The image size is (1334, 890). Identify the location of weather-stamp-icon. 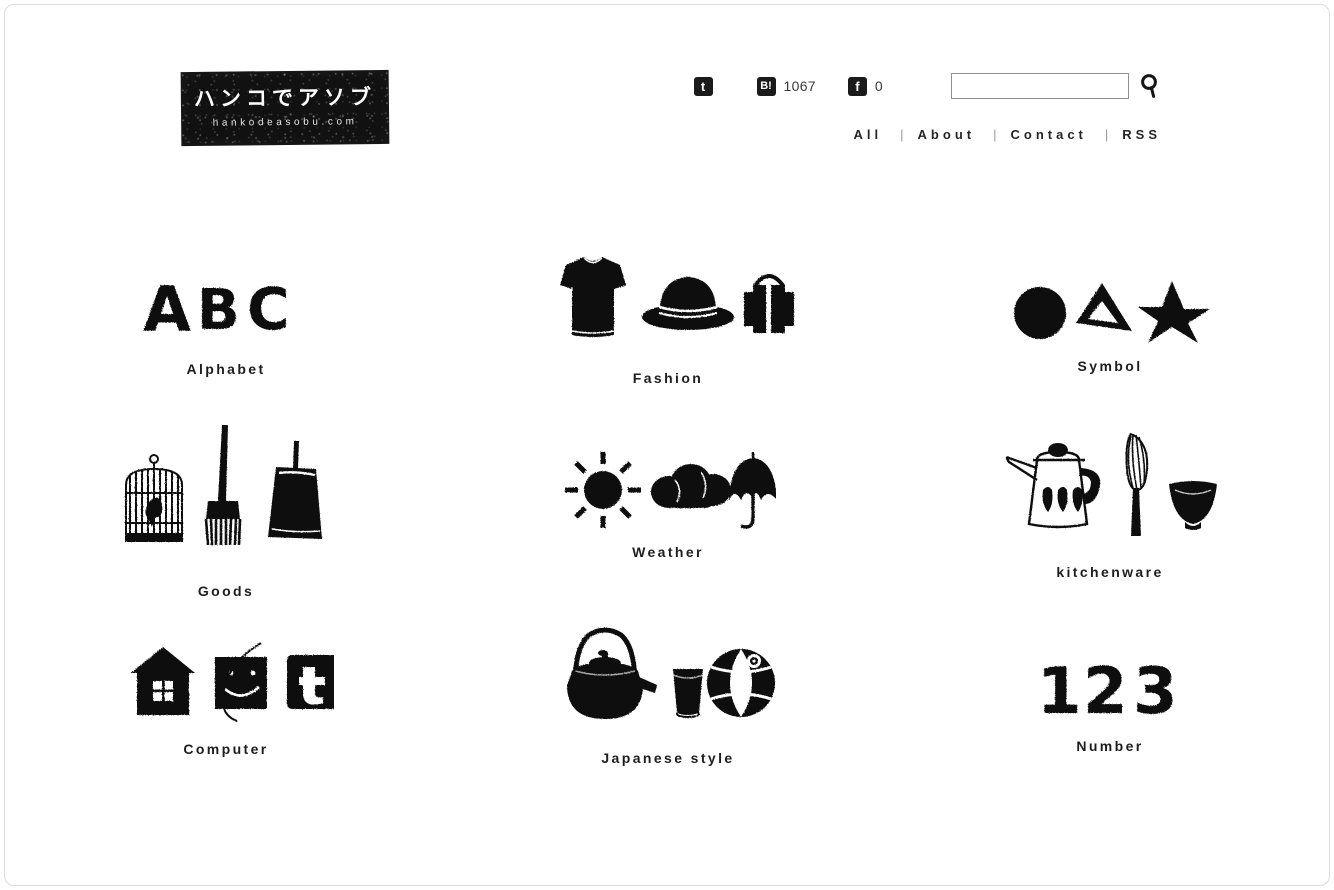
(668, 478).